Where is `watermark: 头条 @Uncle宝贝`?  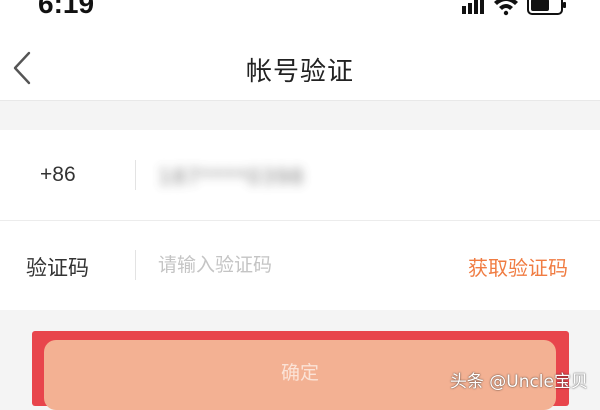
watermark: 头条 @Uncle宝贝 is located at coordinates (518, 382).